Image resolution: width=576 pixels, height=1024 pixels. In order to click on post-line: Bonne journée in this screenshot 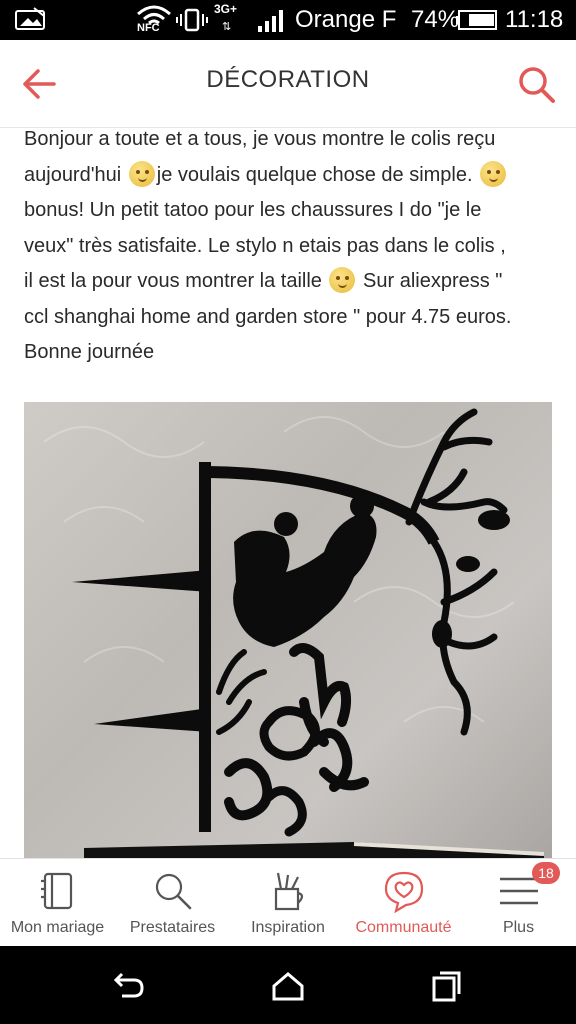, I will do `click(89, 352)`.